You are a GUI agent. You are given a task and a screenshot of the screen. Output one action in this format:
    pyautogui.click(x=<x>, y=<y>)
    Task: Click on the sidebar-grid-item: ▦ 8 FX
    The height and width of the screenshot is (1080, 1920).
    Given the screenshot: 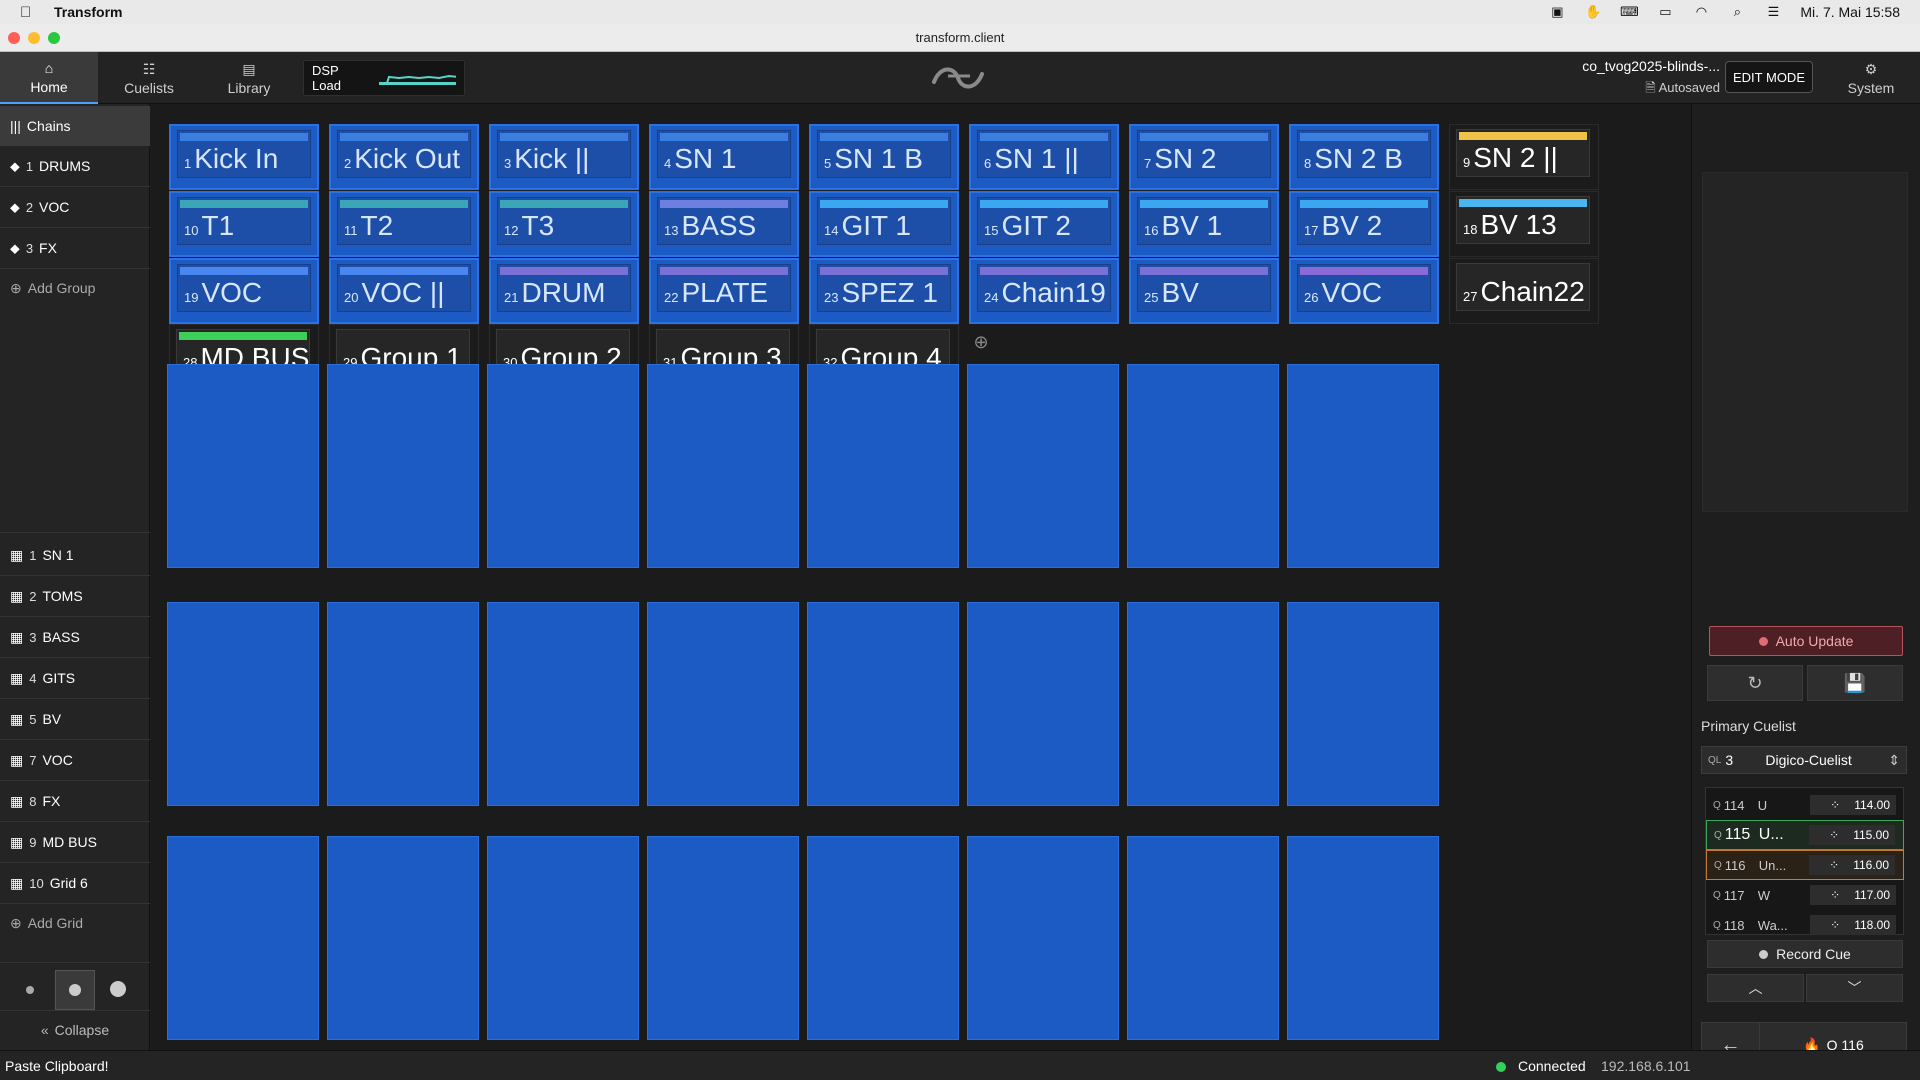 What is the action you would take?
    pyautogui.click(x=75, y=801)
    